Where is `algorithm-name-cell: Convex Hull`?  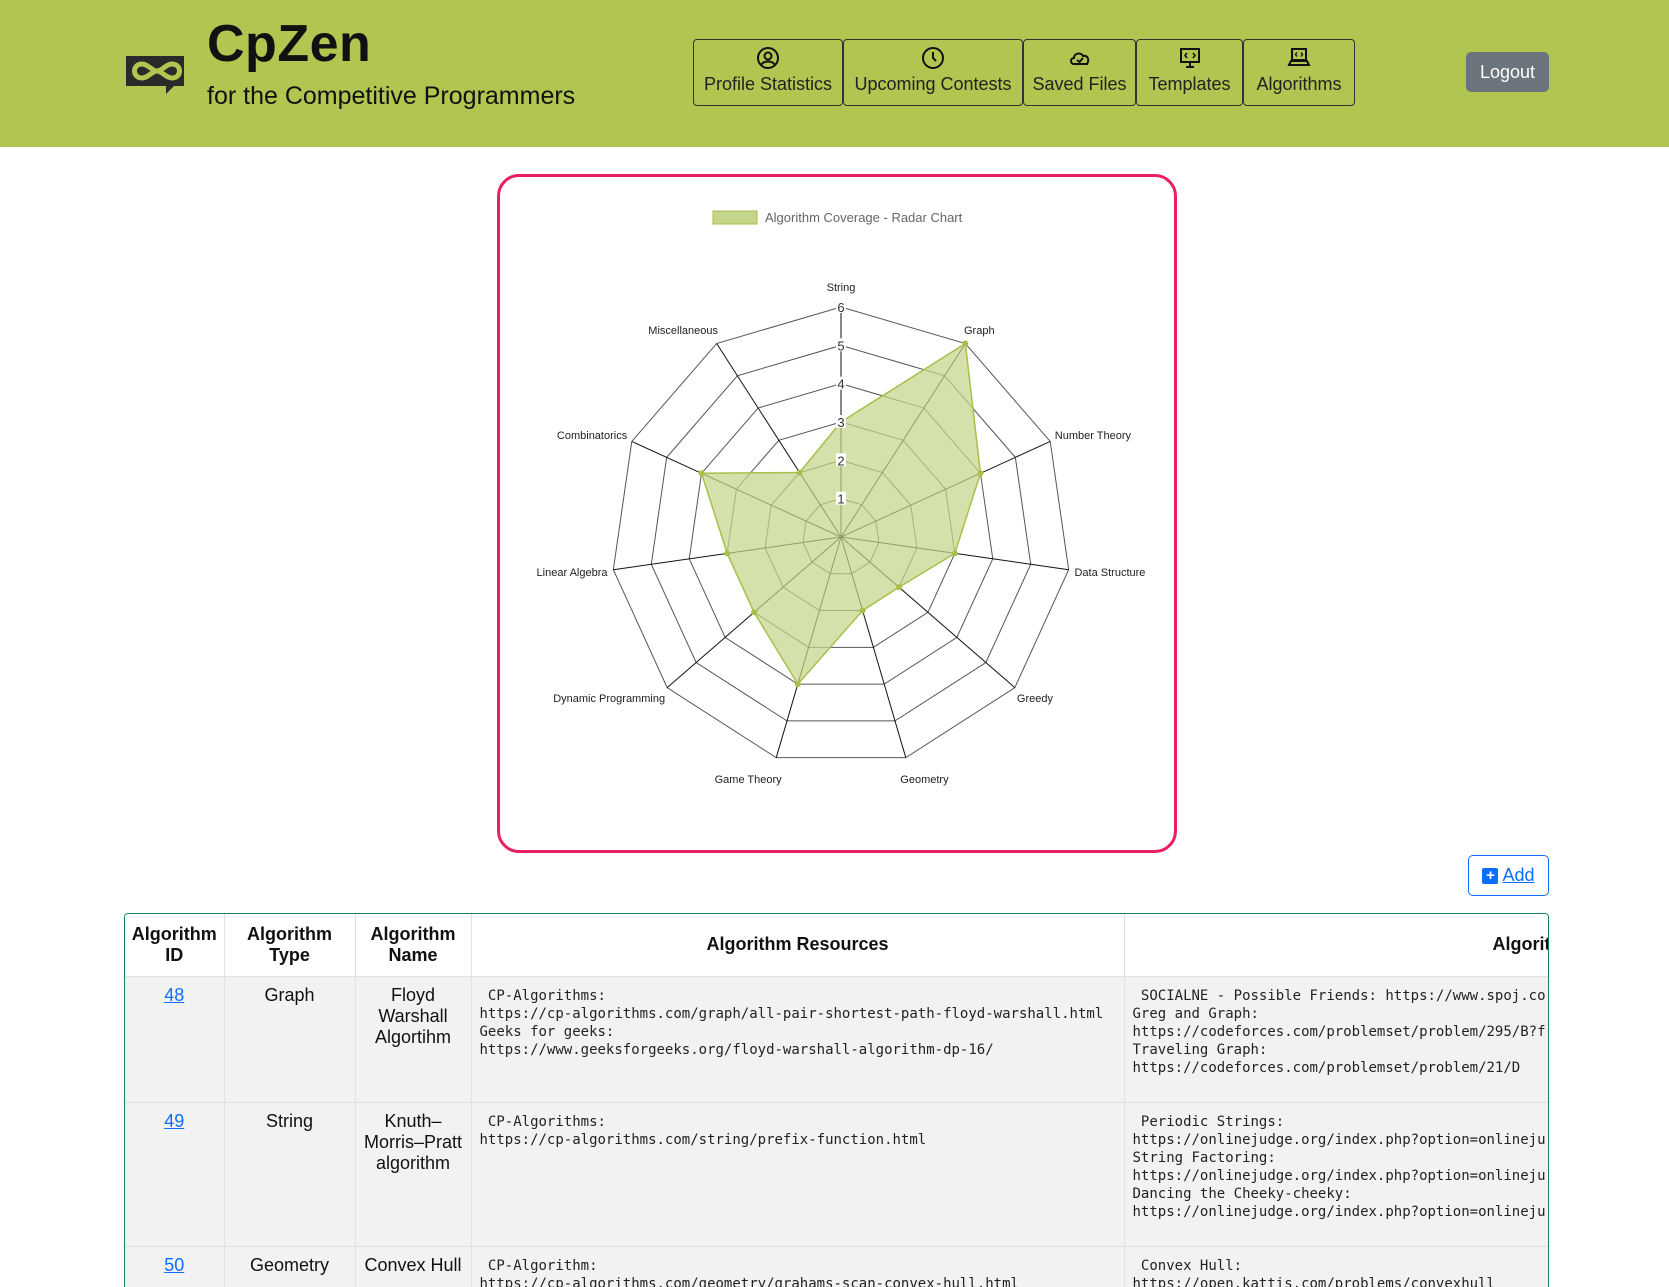
algorithm-name-cell: Convex Hull is located at coordinates (413, 1266).